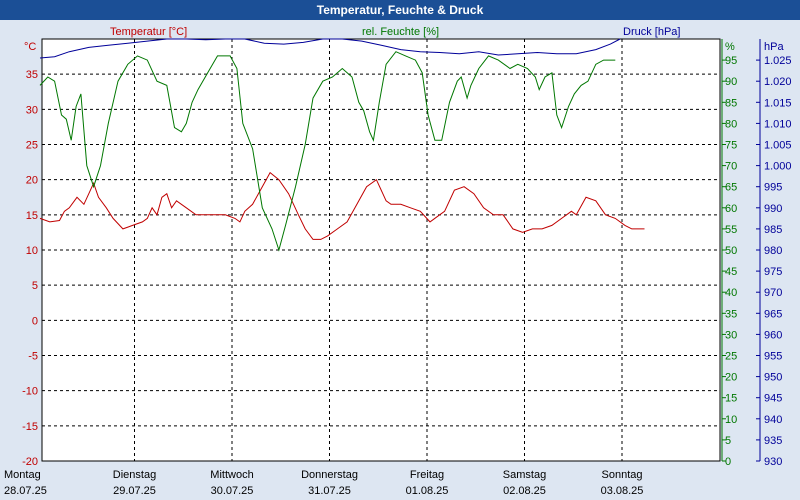 Image resolution: width=800 pixels, height=500 pixels. I want to click on pressure-tick-label: 990, so click(773, 209).